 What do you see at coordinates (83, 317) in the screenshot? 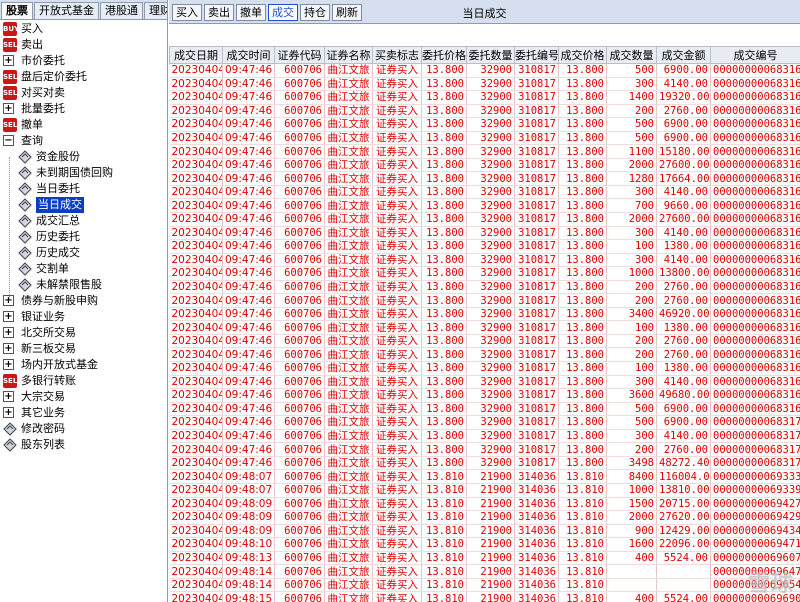
I see `tree-item-18: + 银证业务` at bounding box center [83, 317].